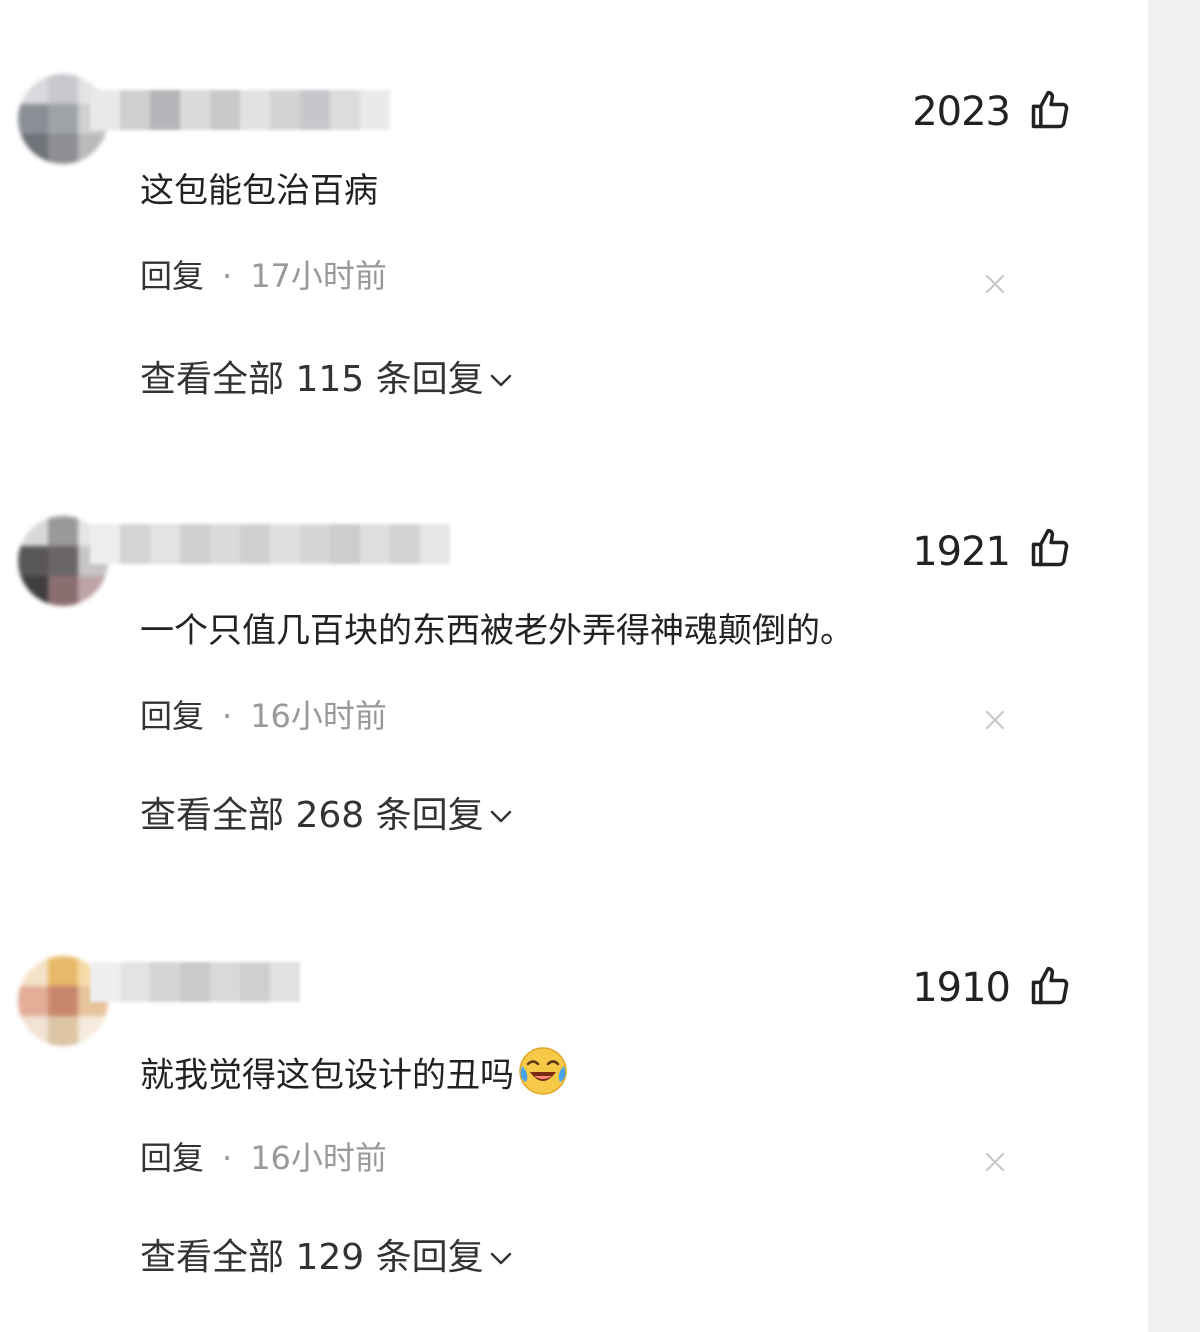 This screenshot has height=1332, width=1200. What do you see at coordinates (1174, 666) in the screenshot?
I see `scrollbar-track` at bounding box center [1174, 666].